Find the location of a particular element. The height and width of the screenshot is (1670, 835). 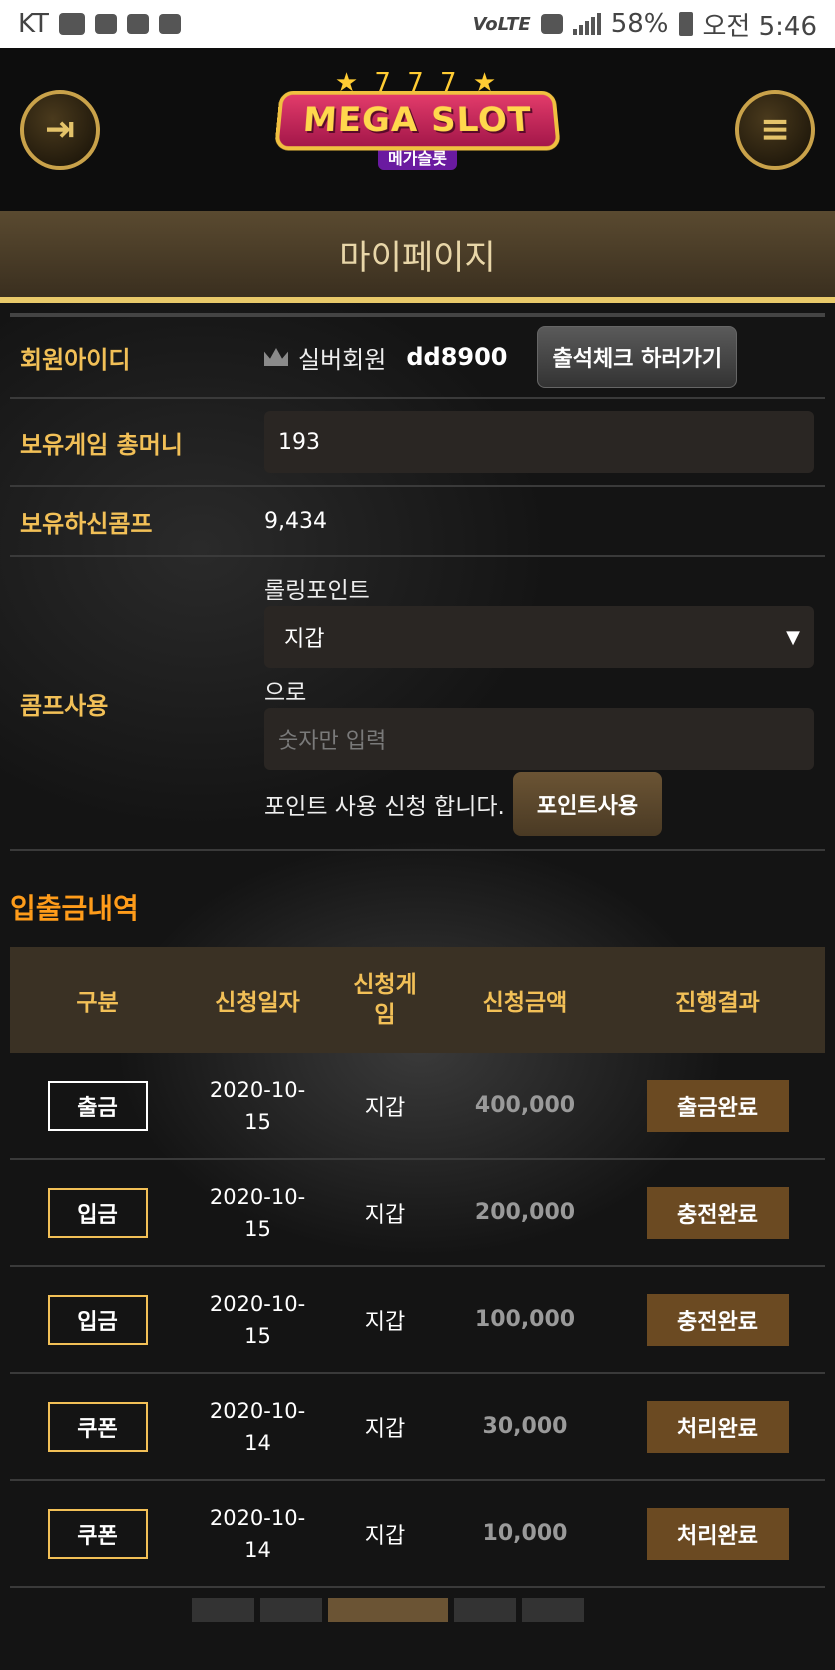

rolling-point-label: 롤링포인트 is located at coordinates (317, 591).